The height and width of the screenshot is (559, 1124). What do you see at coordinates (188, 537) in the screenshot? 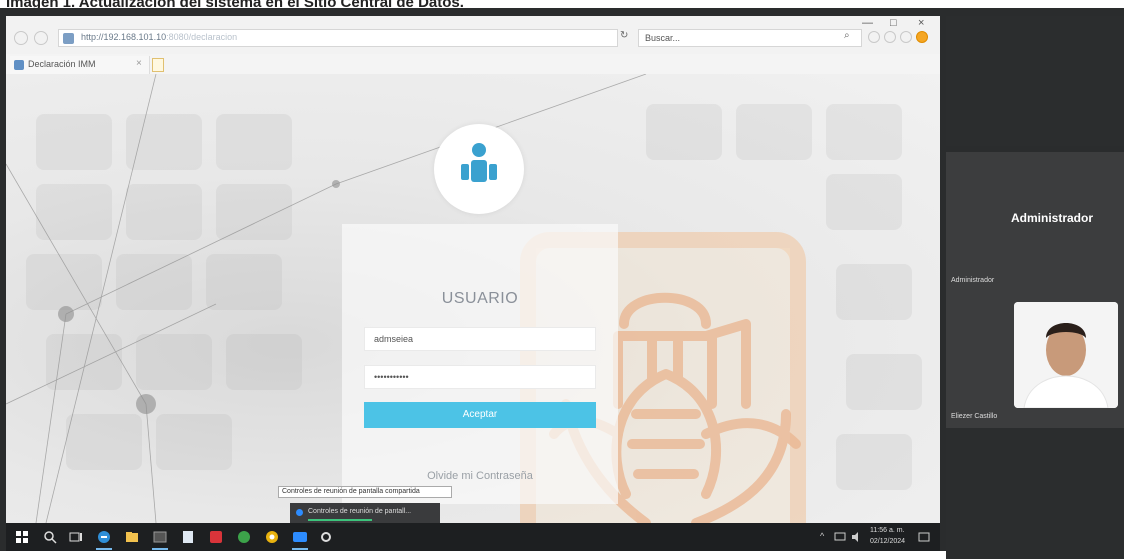
I see `document-app-icon` at bounding box center [188, 537].